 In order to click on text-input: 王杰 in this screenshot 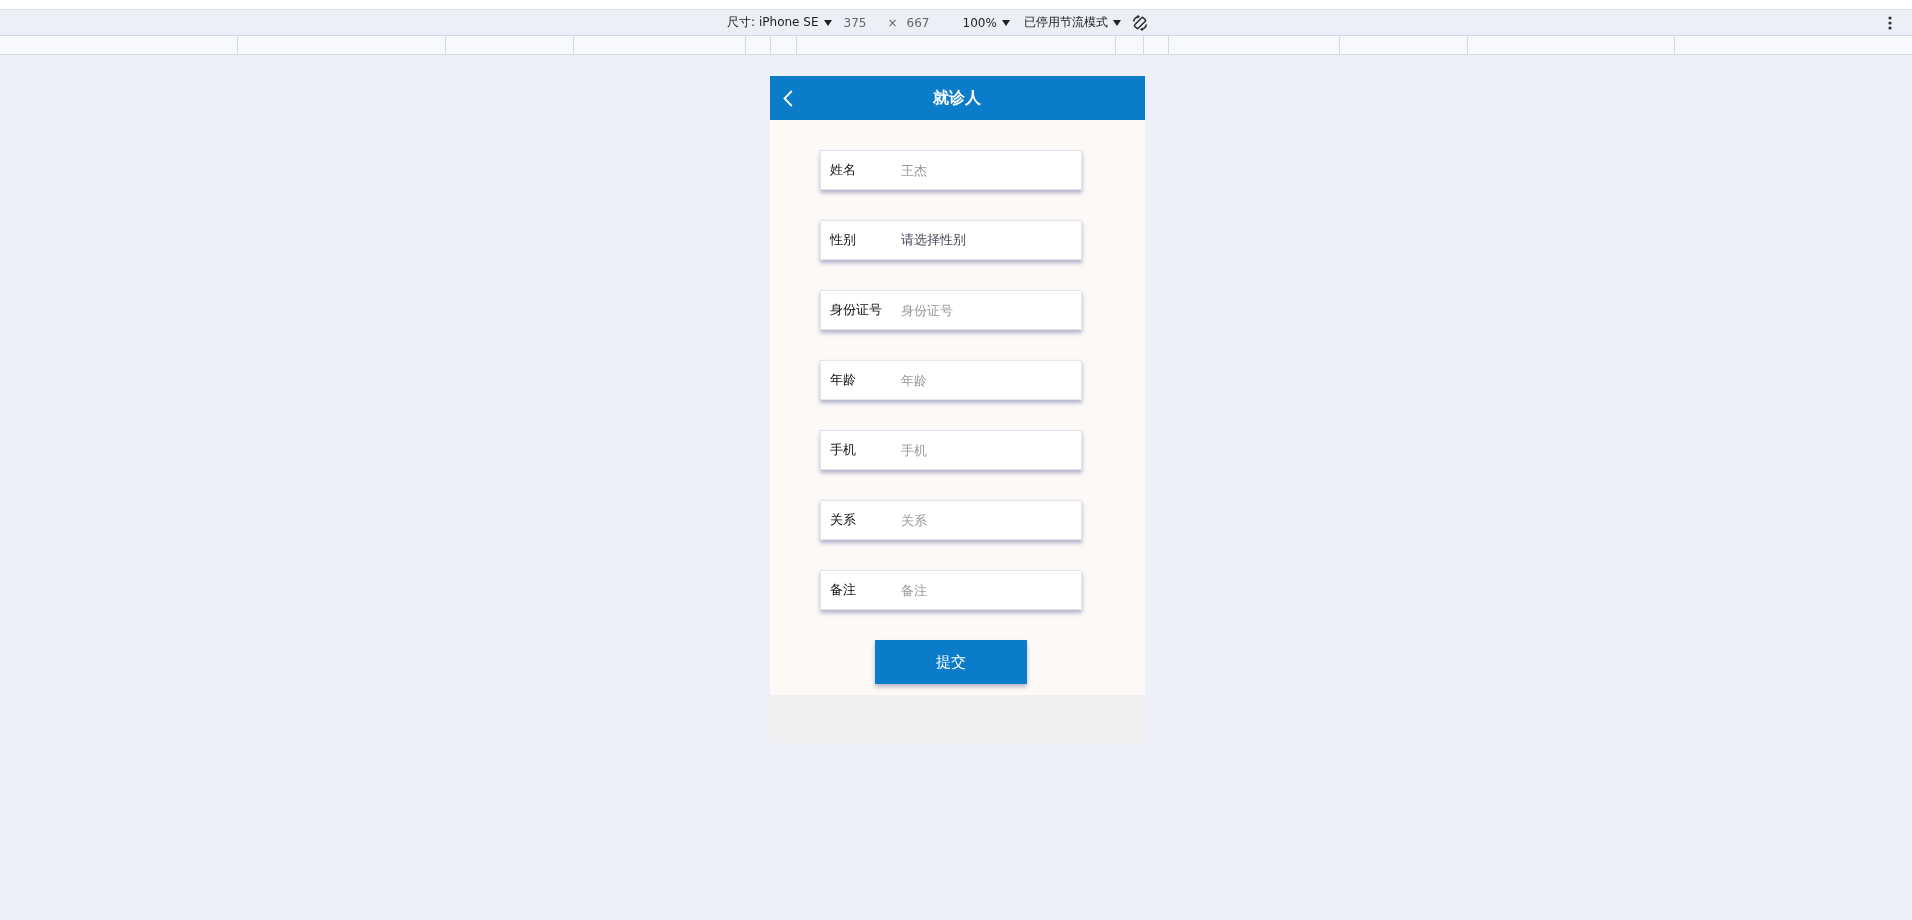, I will do `click(986, 170)`.